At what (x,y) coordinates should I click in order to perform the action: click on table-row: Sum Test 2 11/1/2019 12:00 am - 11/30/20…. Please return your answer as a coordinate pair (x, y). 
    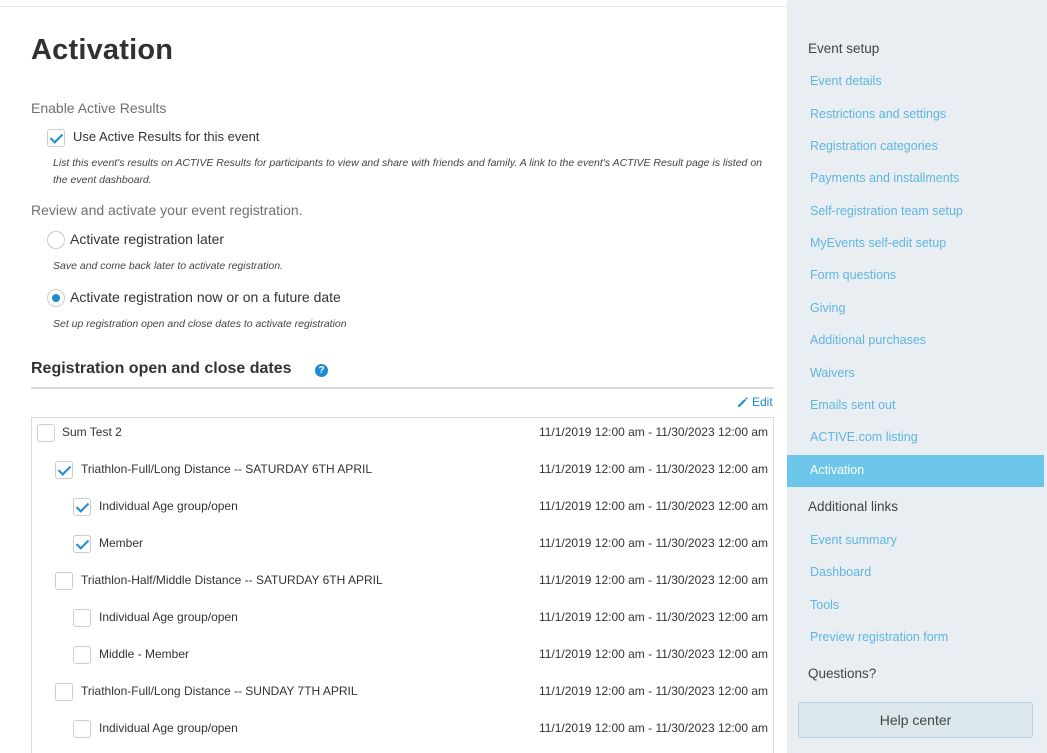
    Looking at the image, I should click on (402, 436).